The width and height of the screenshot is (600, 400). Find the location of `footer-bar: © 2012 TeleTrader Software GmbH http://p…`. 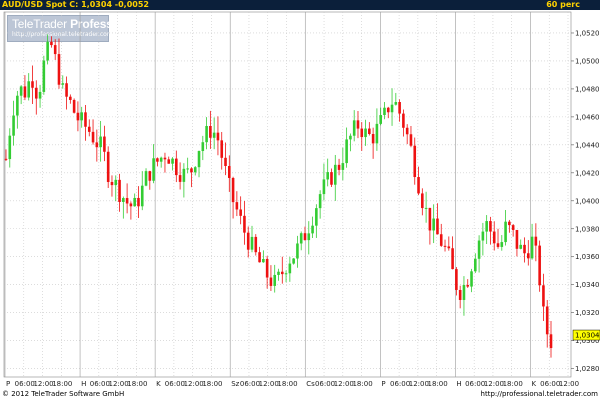

footer-bar: © 2012 TeleTrader Software GmbH http://p… is located at coordinates (300, 394).